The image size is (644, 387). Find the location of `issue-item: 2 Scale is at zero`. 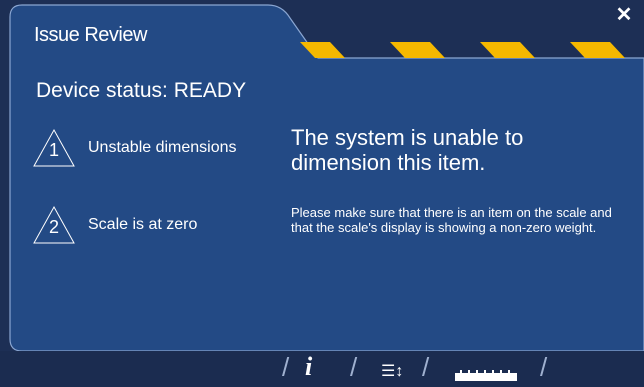

issue-item: 2 Scale is at zero is located at coordinates (114, 225).